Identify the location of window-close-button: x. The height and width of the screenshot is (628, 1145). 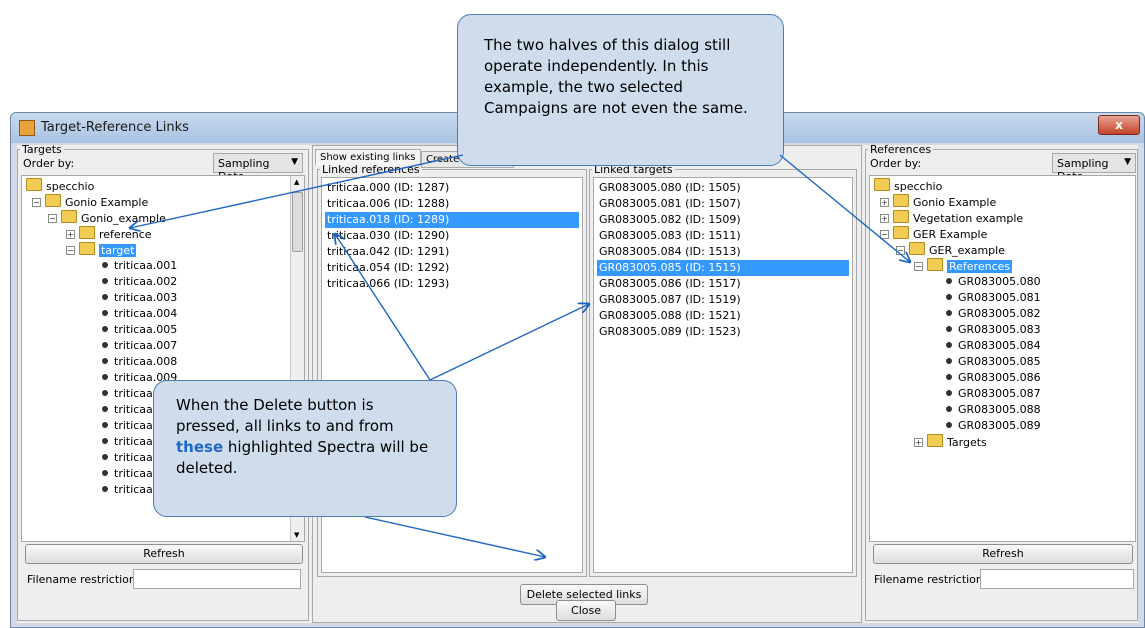
(1119, 125).